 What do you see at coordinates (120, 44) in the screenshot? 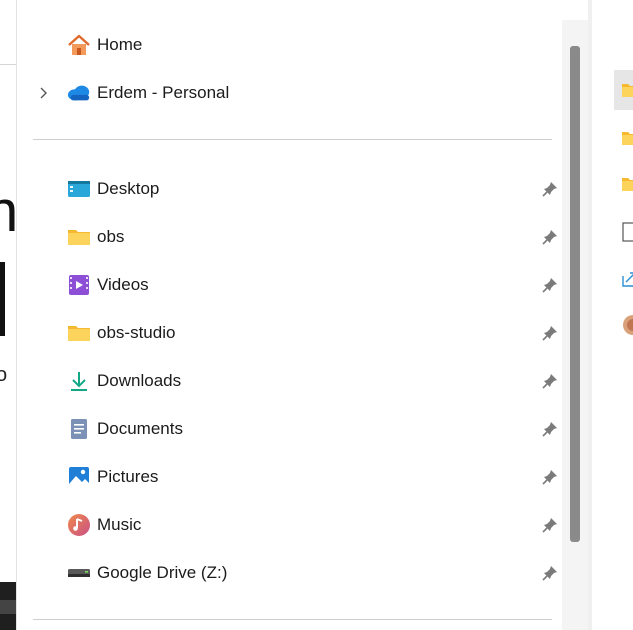
I see `nav-item-label: Home` at bounding box center [120, 44].